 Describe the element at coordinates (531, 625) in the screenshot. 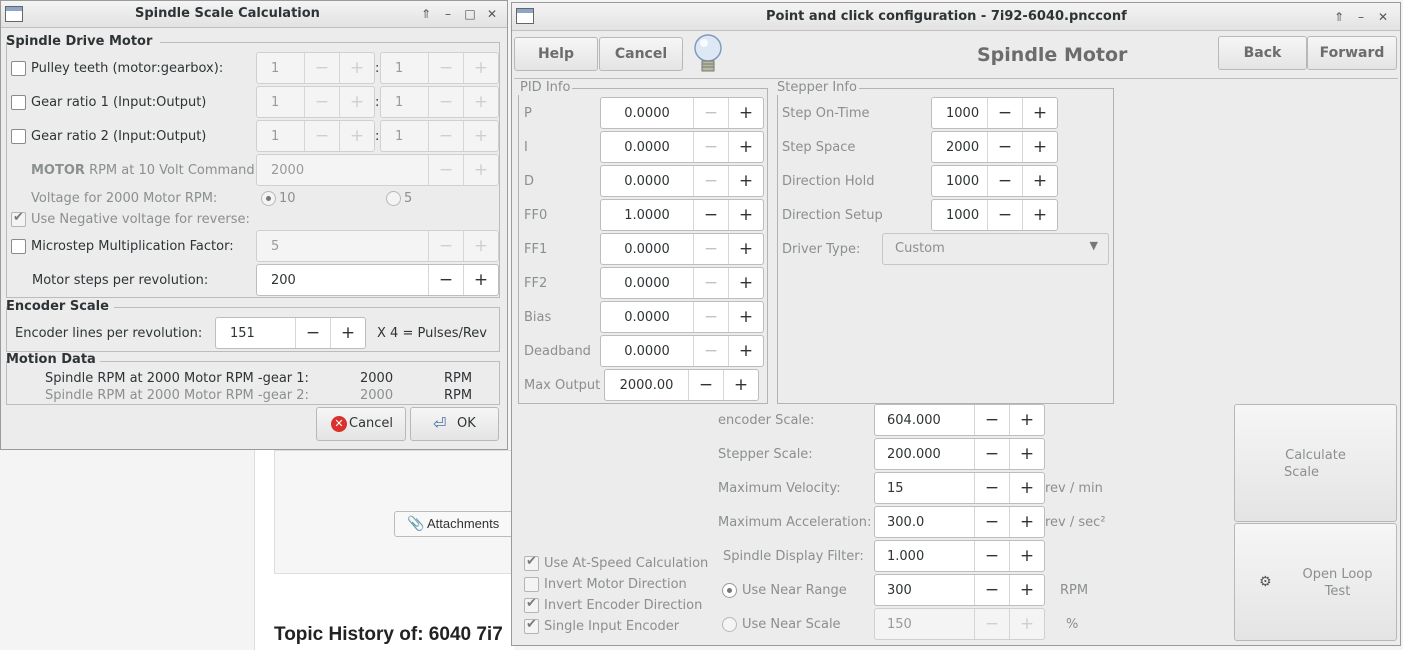

I see `single-input-checkbox` at that location.